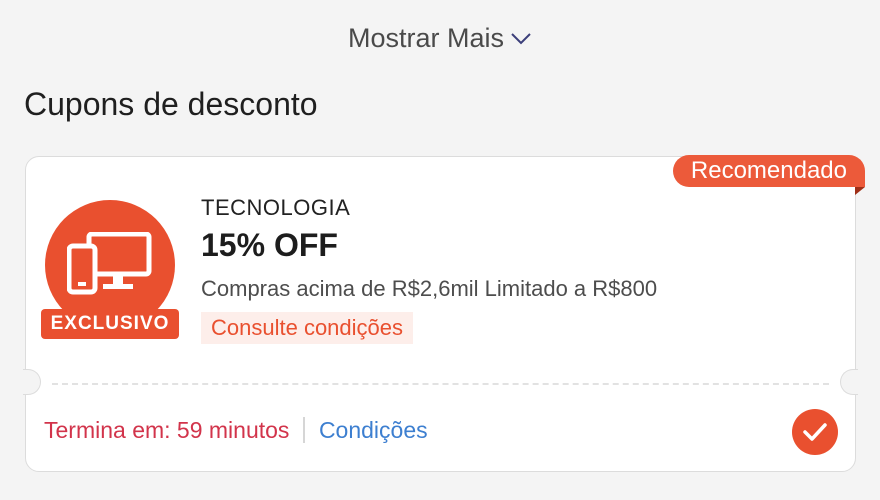  I want to click on footer-separator, so click(304, 430).